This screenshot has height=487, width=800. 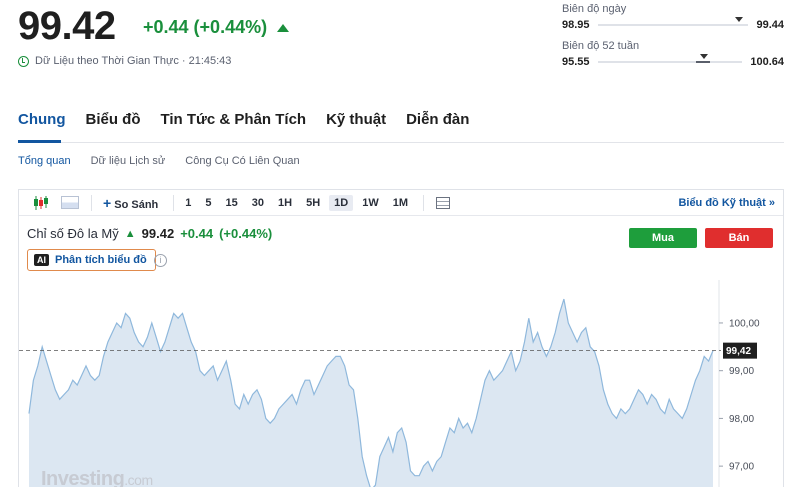 What do you see at coordinates (741, 371) in the screenshot?
I see `y-tick-label: 99,00` at bounding box center [741, 371].